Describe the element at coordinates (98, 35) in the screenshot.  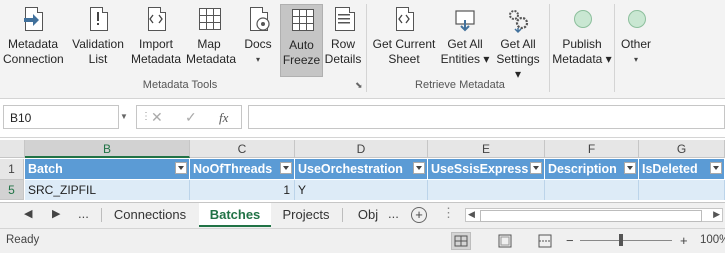
I see `validation-list-button: Validation List` at that location.